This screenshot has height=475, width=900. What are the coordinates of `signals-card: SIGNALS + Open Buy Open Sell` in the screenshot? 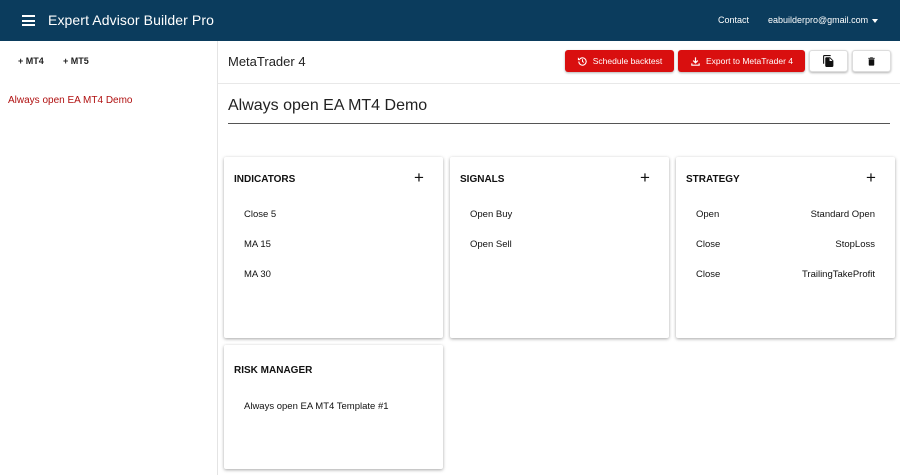 It's located at (559, 247).